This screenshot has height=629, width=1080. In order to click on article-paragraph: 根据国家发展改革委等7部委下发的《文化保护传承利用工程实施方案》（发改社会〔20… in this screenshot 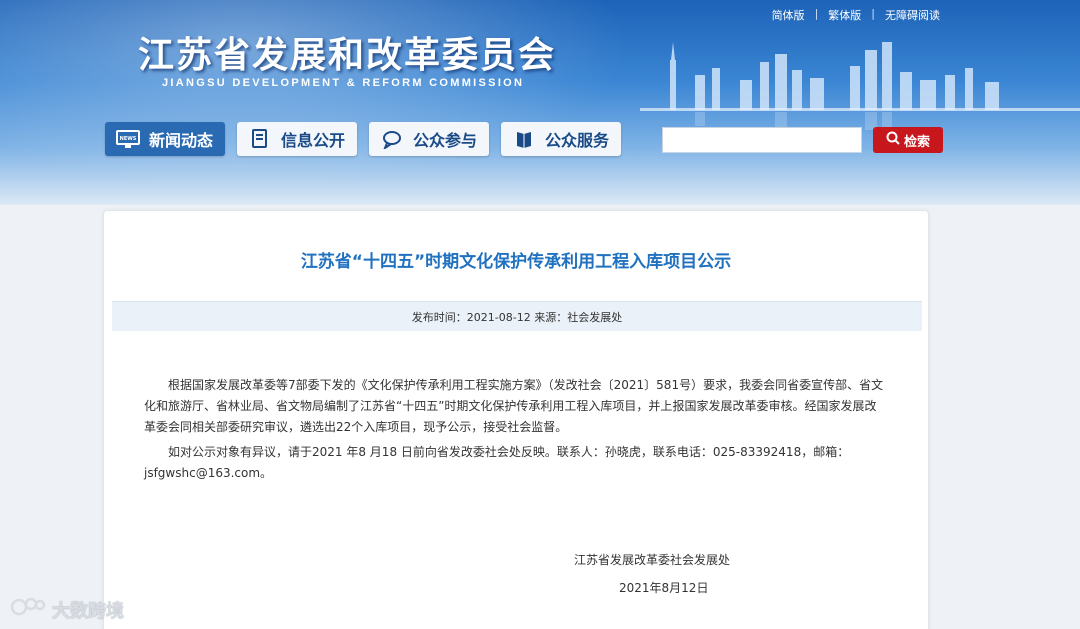, I will do `click(514, 406)`.